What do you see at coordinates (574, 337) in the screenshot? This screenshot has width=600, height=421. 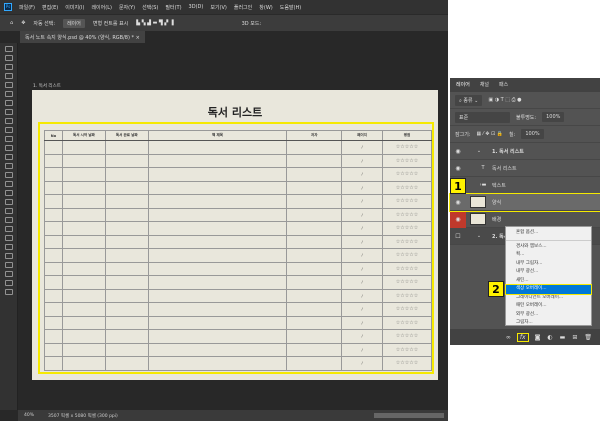 I see `new-layer-icon: ⊞` at bounding box center [574, 337].